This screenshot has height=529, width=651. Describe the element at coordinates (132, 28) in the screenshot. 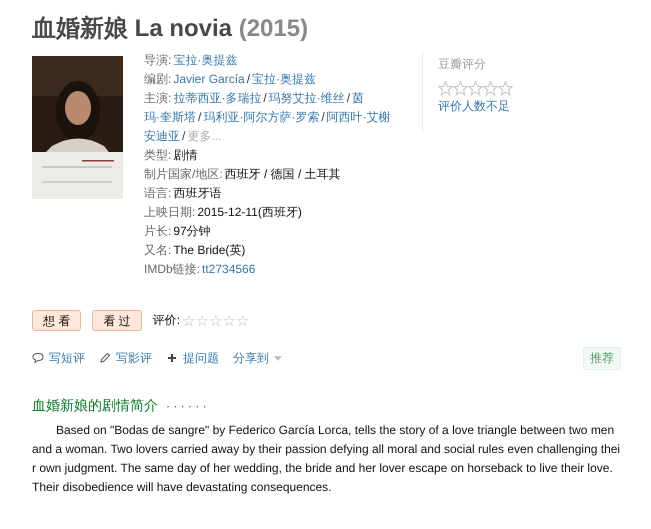

I see `movie-title: 血婚新娘 La novia` at that location.